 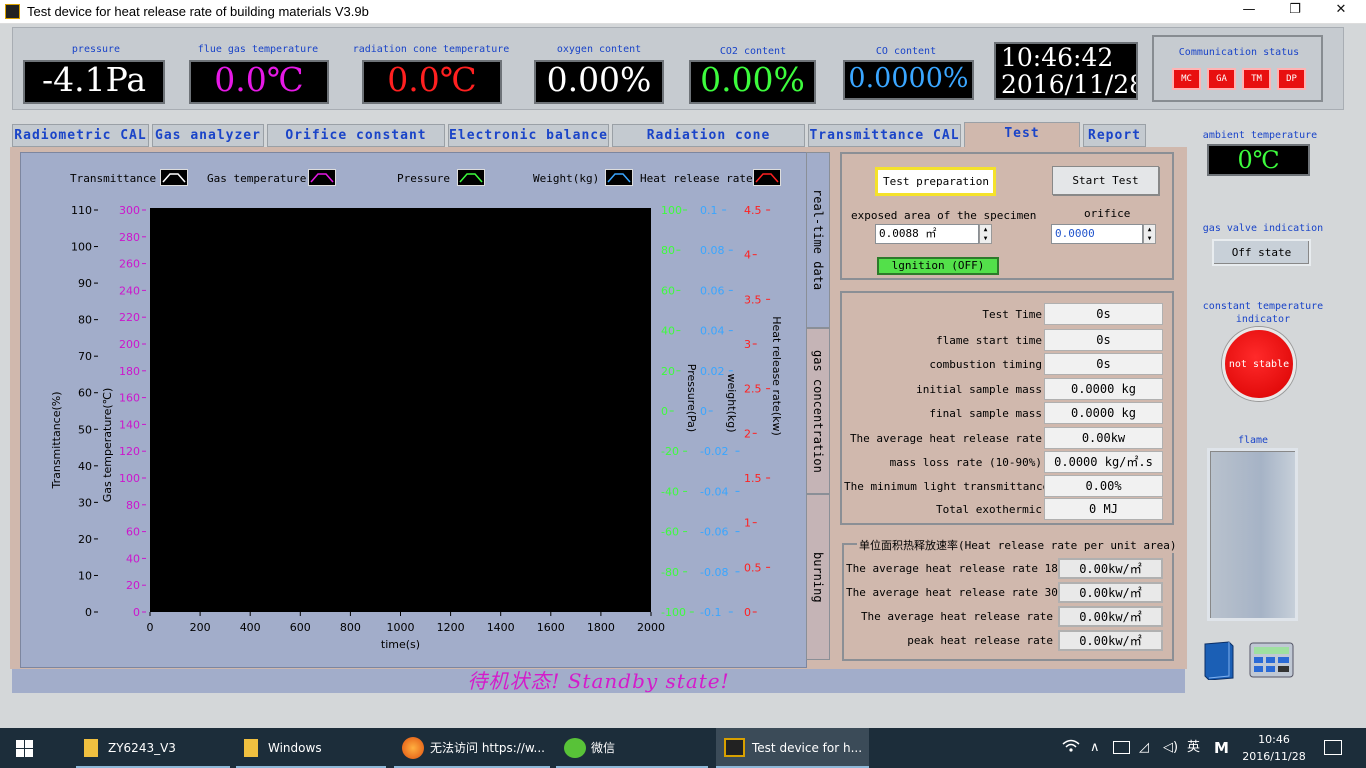 What do you see at coordinates (1097, 234) in the screenshot?
I see `orifice-input: 0.0000` at bounding box center [1097, 234].